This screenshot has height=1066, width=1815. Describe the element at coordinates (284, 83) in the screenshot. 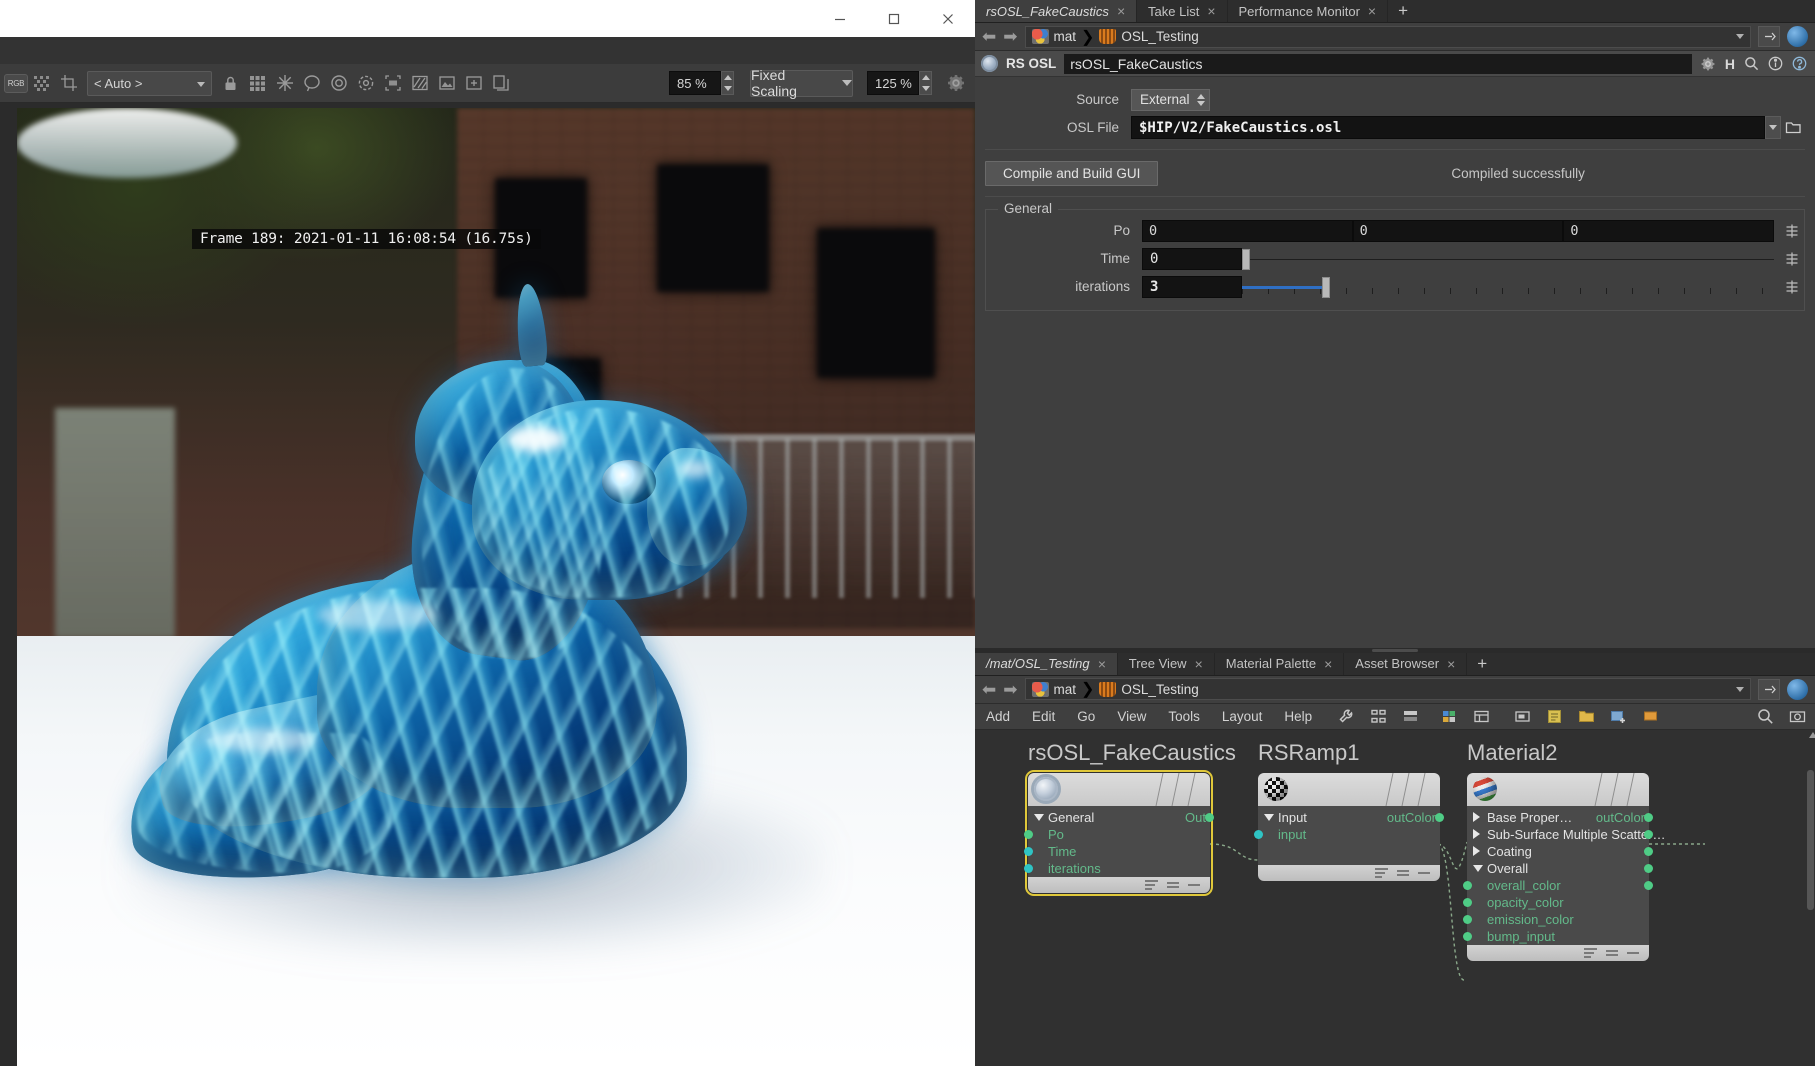

I see `snowflake-icon` at that location.